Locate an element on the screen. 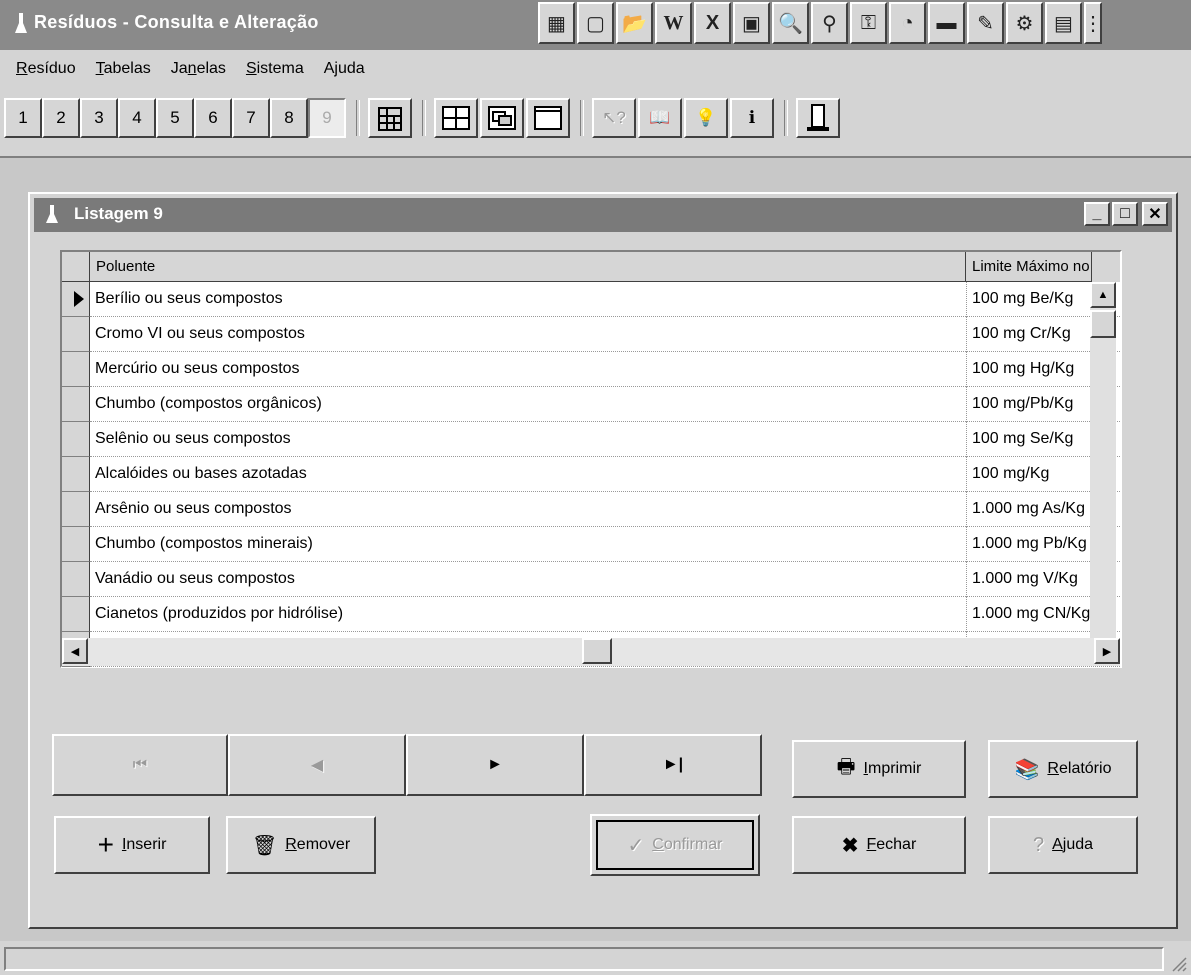 The width and height of the screenshot is (1191, 975). cell-limite: 1.000 mg V/Kg is located at coordinates (1029, 579).